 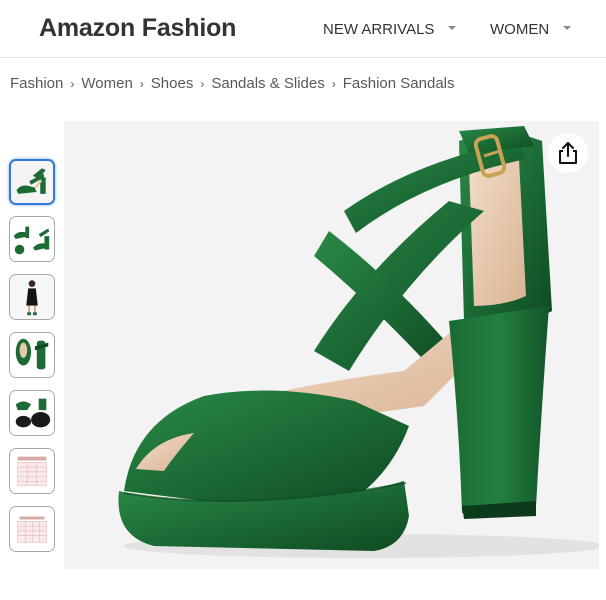 I want to click on green-sandal-back-view-icon, so click(x=32, y=355).